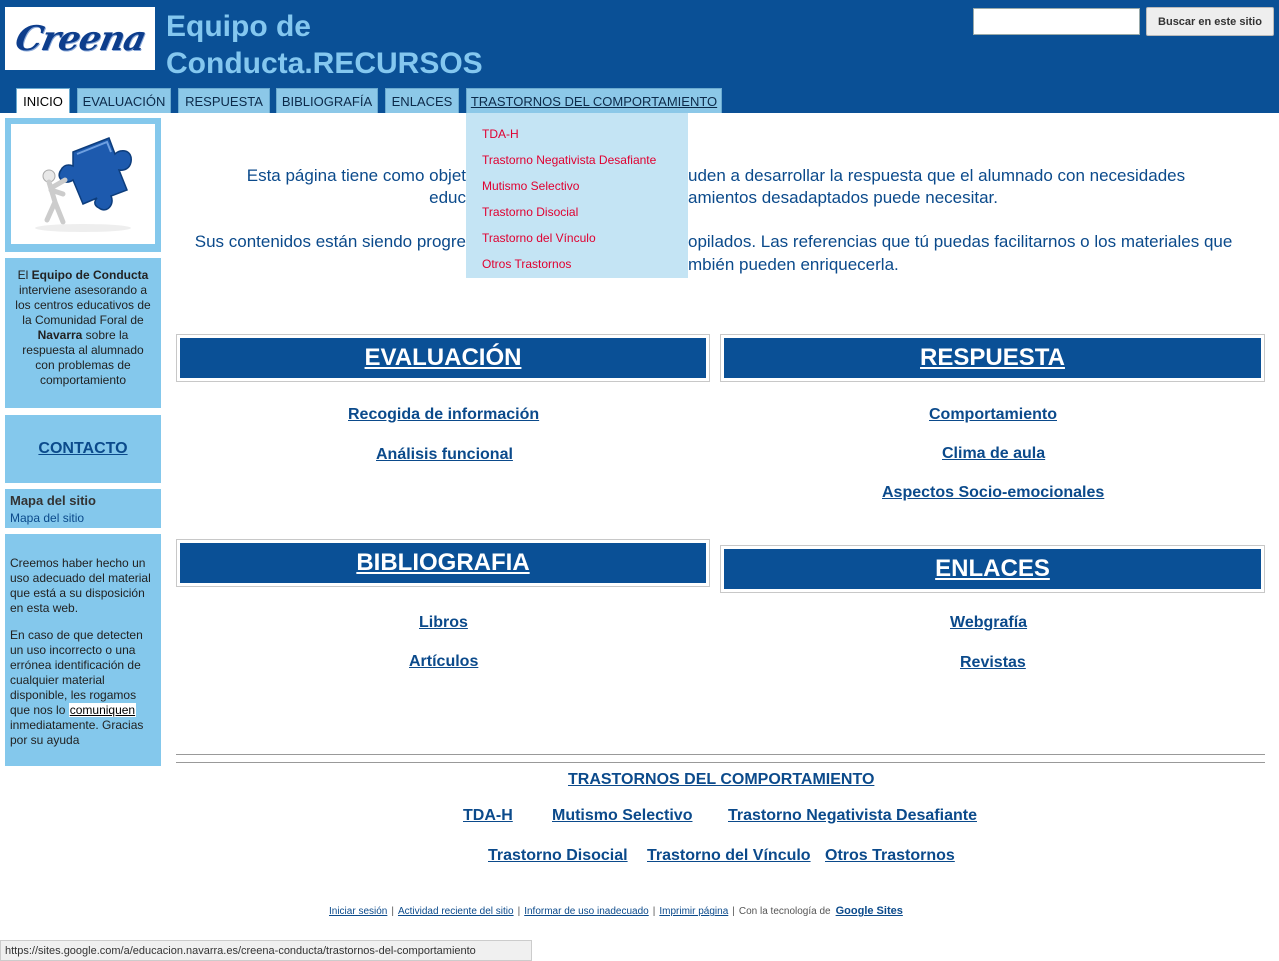 The height and width of the screenshot is (961, 1279). I want to click on sitemap-title: Mapa del sitio, so click(53, 500).